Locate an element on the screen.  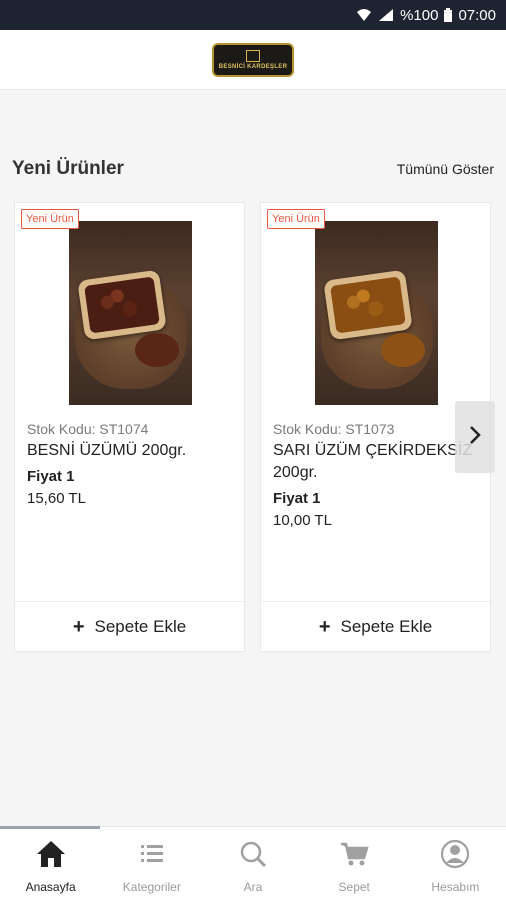
nav-item-search: Ara is located at coordinates (252, 863).